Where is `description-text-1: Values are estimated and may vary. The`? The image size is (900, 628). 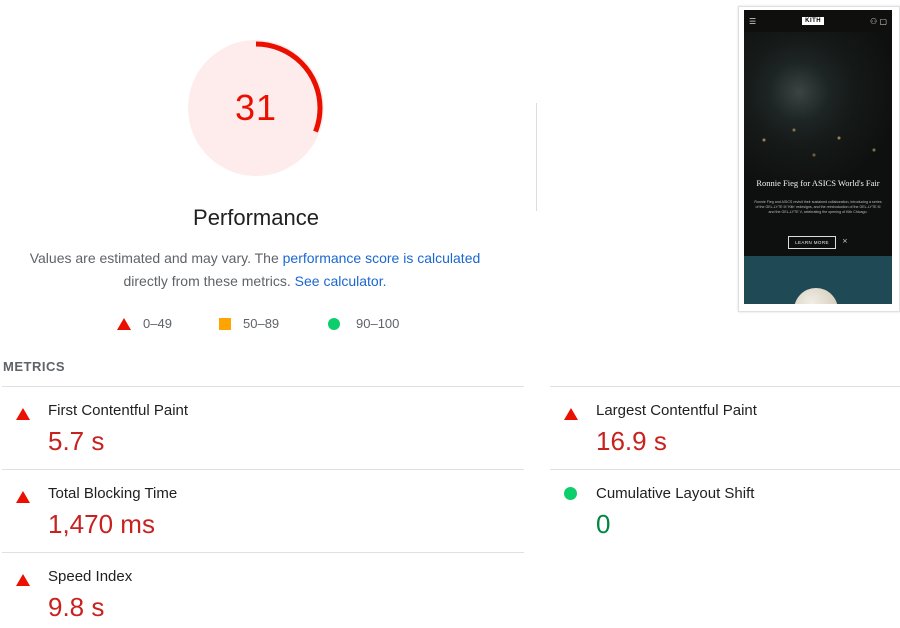 description-text-1: Values are estimated and may vary. The is located at coordinates (154, 258).